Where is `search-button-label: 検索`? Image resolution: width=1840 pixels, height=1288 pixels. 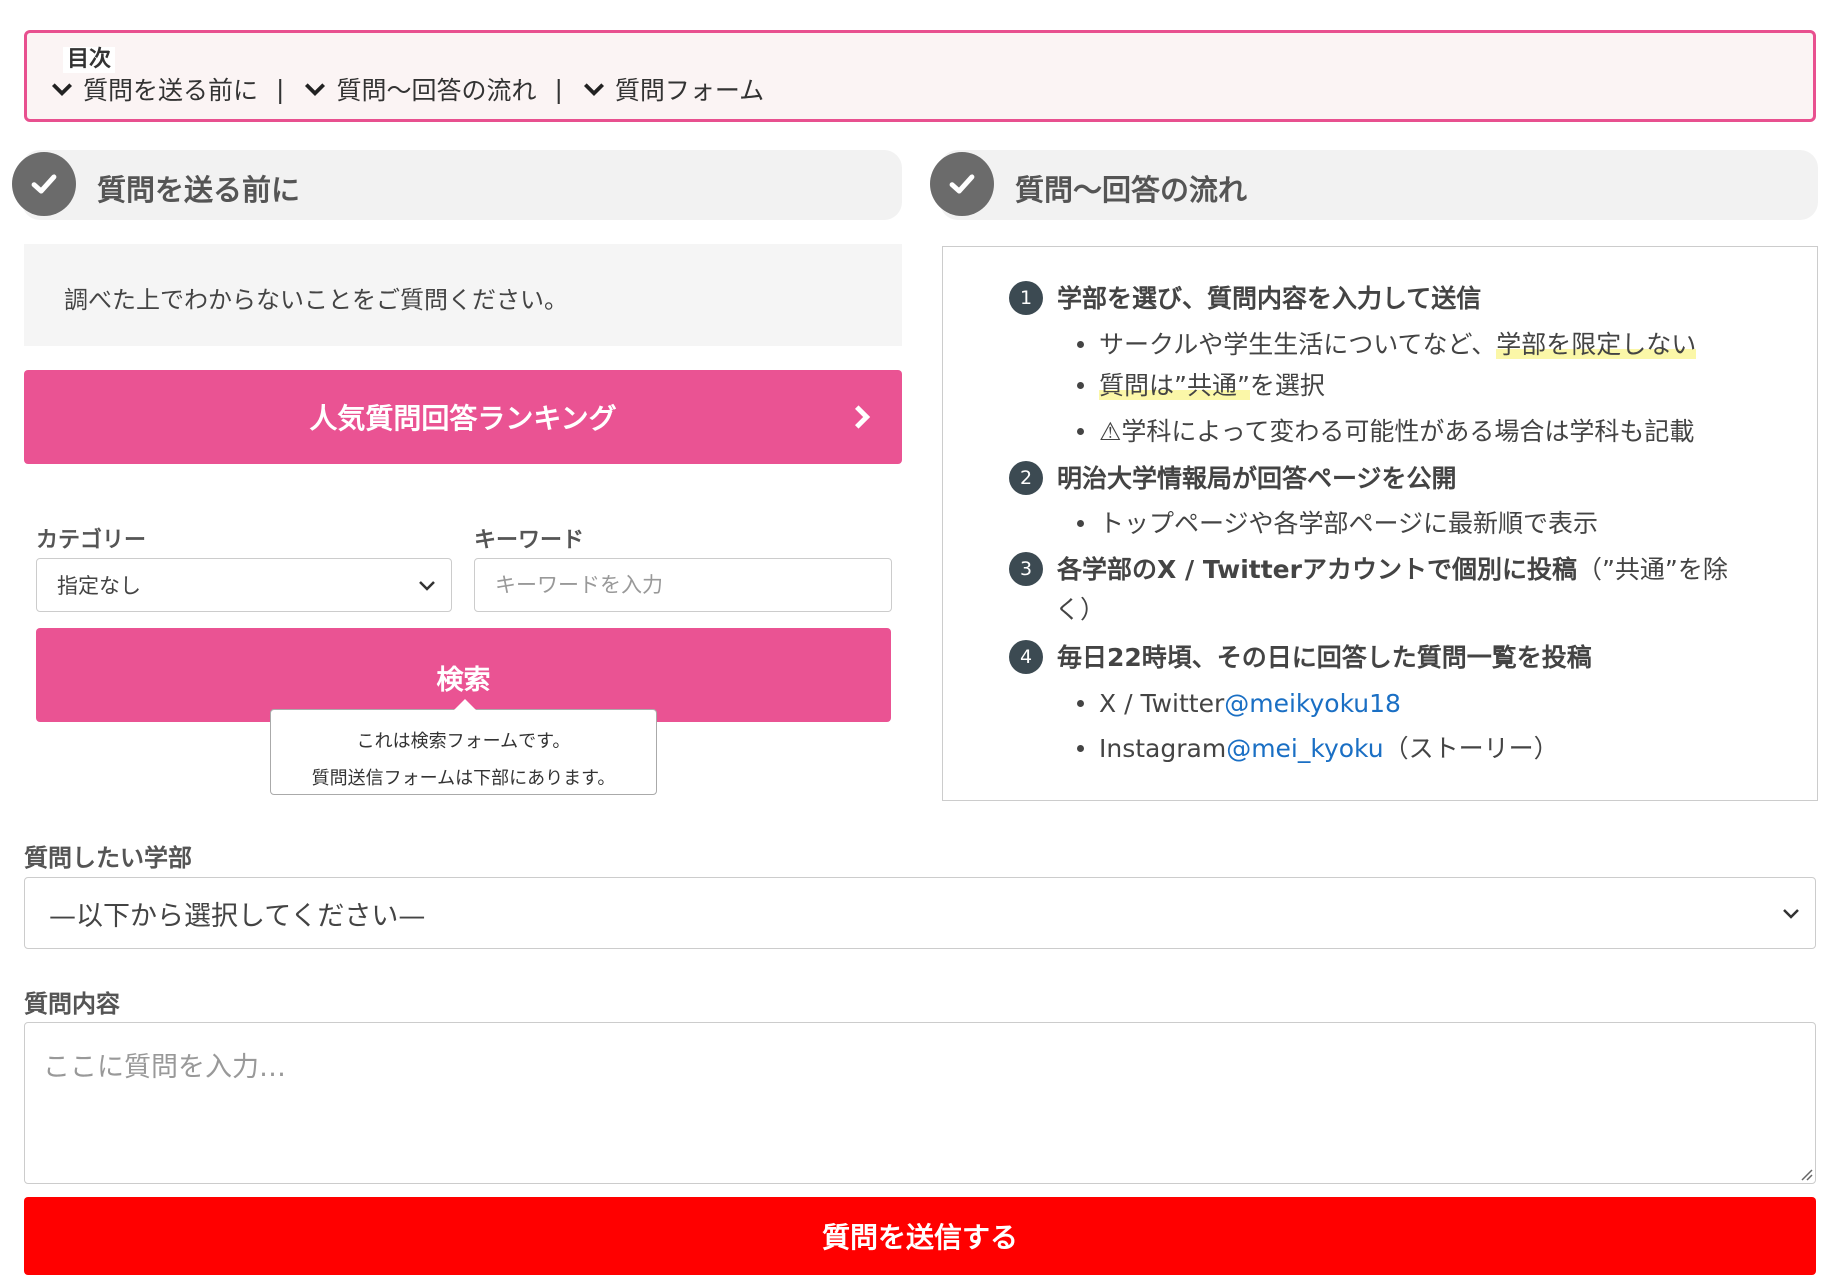 search-button-label: 検索 is located at coordinates (463, 680).